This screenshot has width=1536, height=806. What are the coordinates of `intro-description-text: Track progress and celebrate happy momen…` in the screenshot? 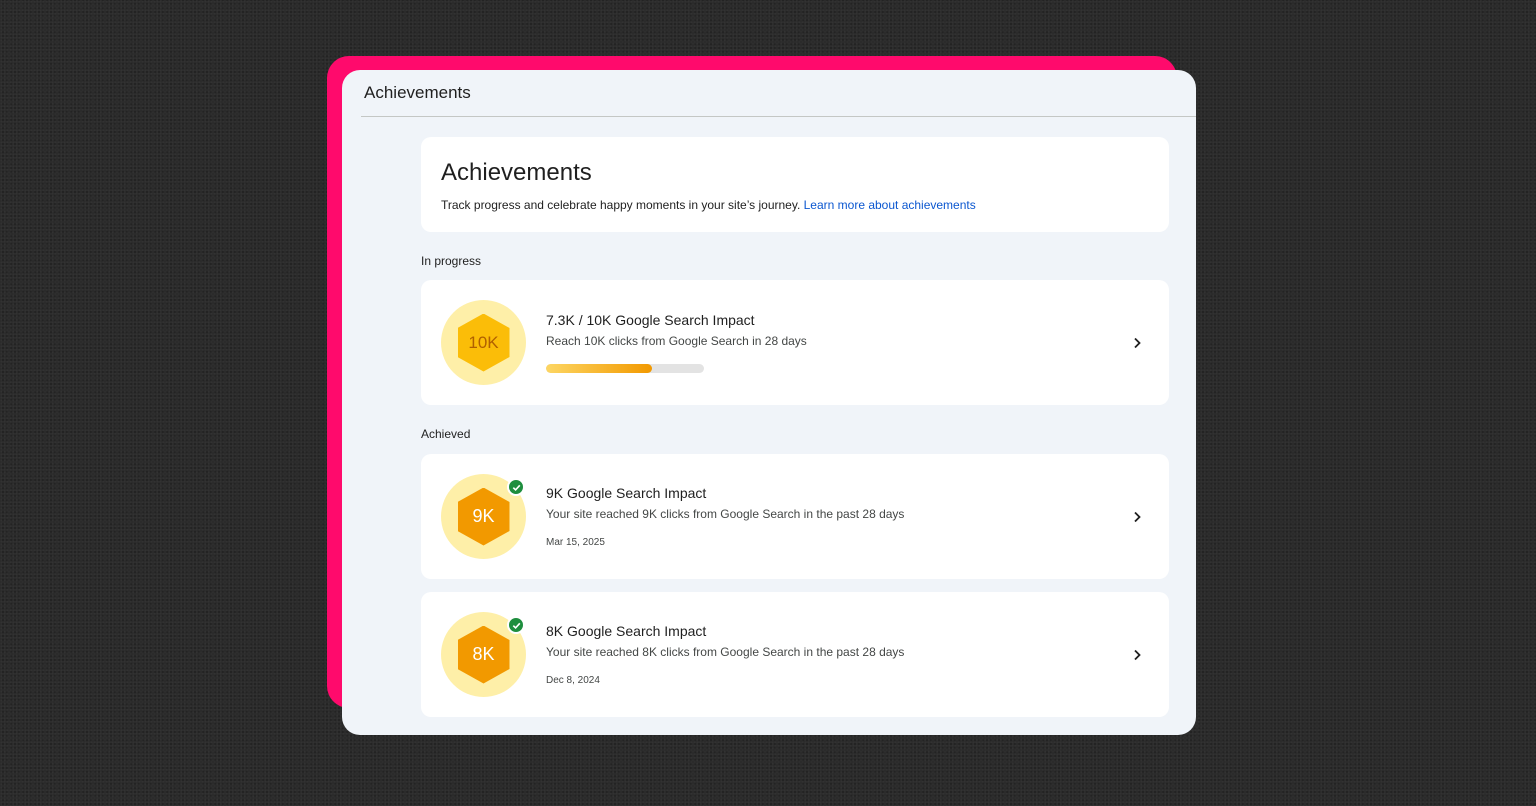 It's located at (622, 205).